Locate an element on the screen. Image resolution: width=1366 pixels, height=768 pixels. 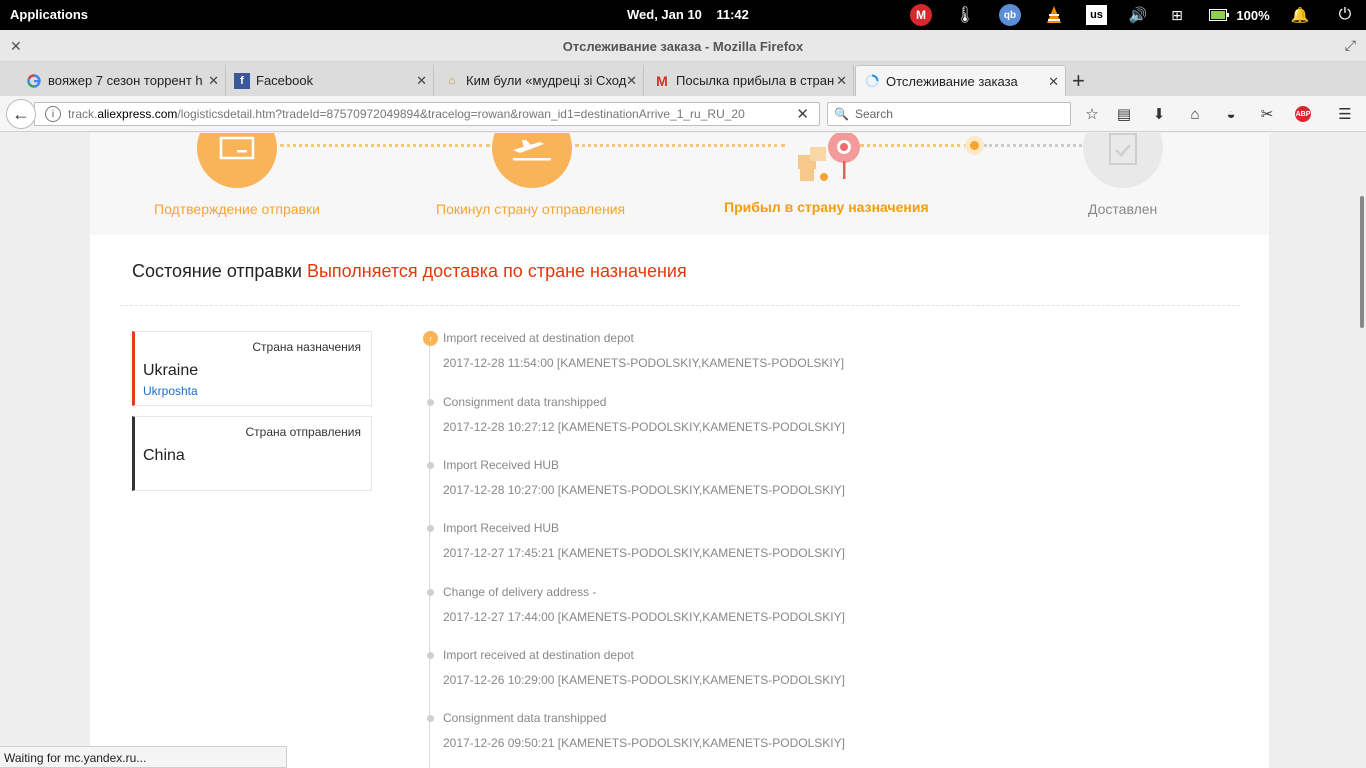
adblock-plus-icon: ABP is located at coordinates (1303, 114).